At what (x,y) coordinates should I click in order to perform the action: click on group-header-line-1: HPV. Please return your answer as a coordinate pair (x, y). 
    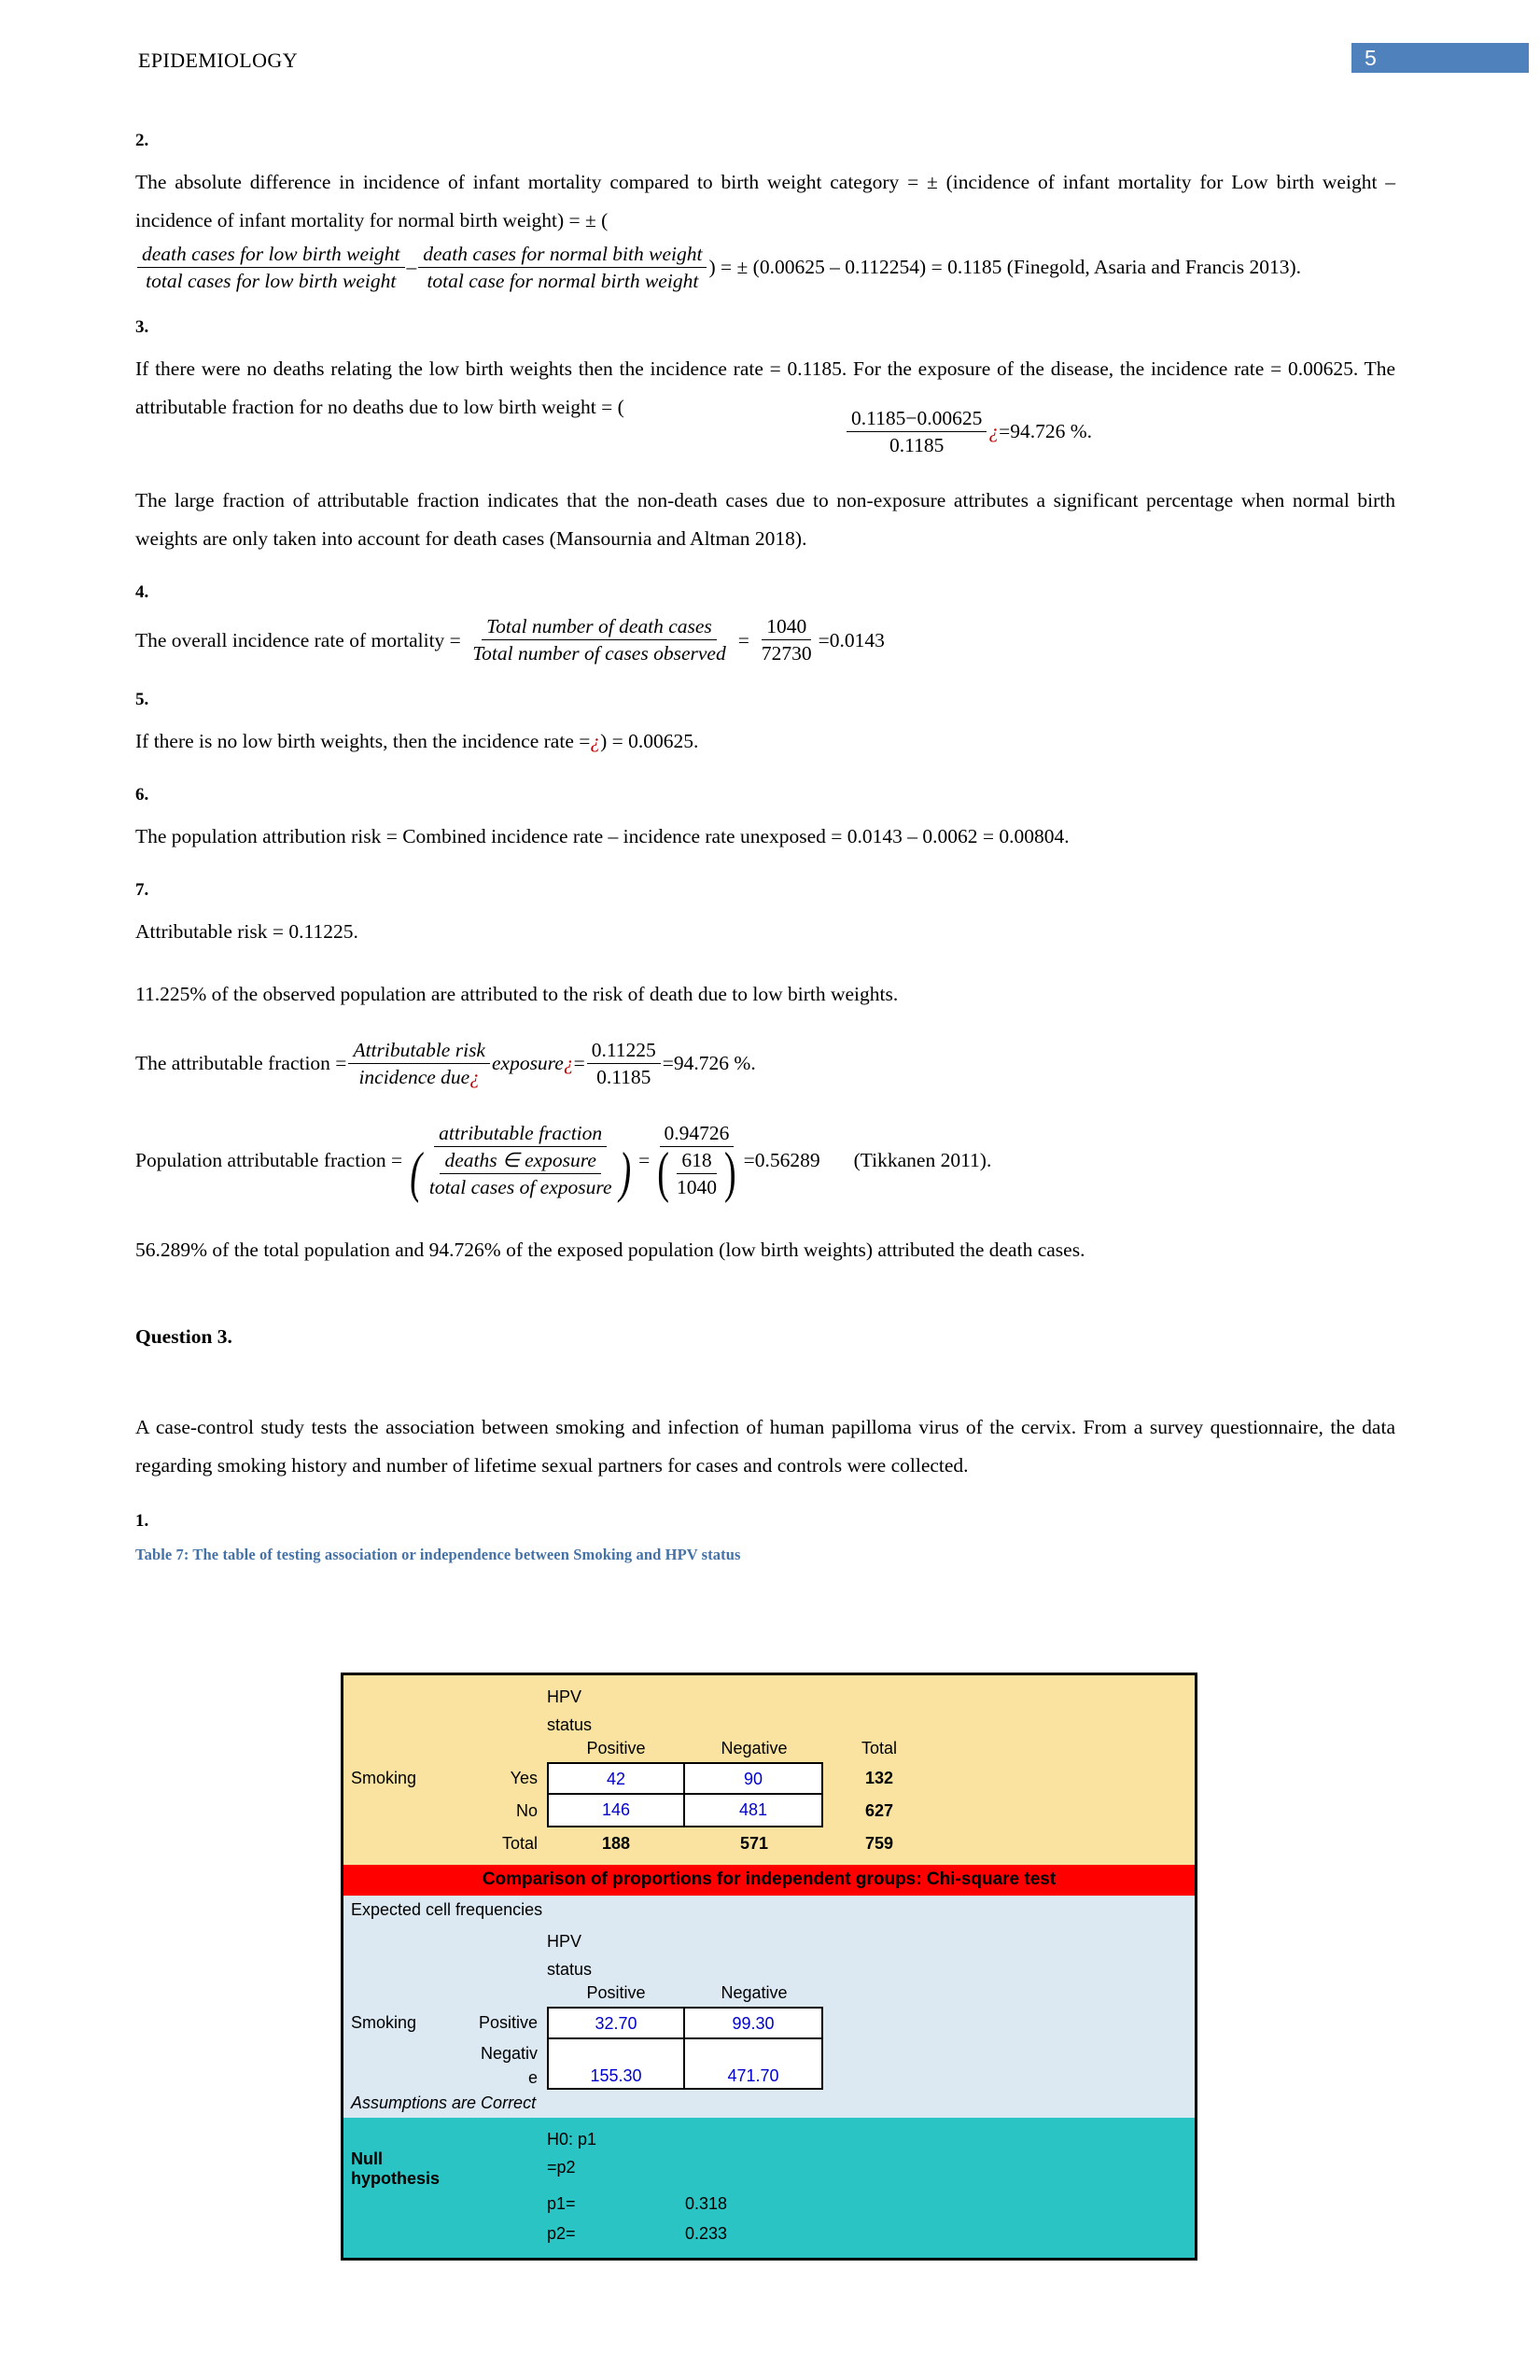
    Looking at the image, I should click on (564, 1696).